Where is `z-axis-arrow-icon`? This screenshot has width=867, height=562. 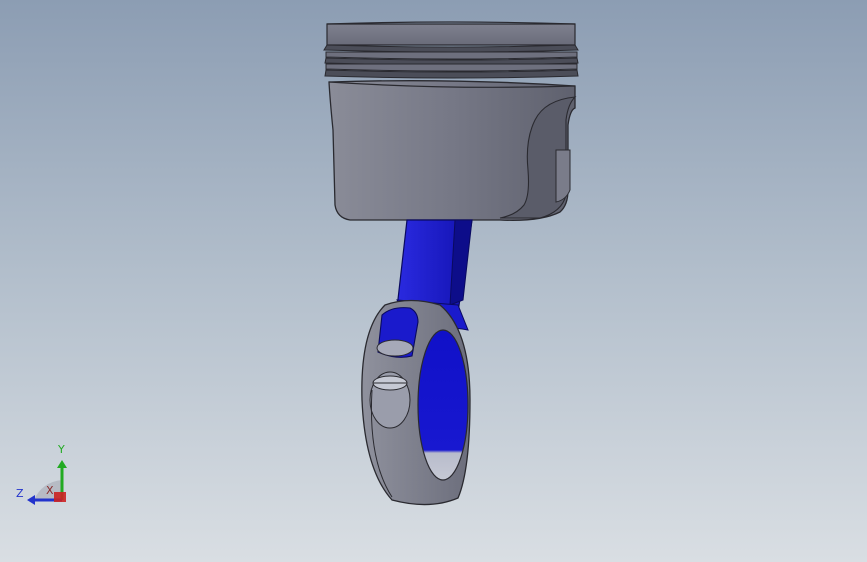 z-axis-arrow-icon is located at coordinates (31, 500).